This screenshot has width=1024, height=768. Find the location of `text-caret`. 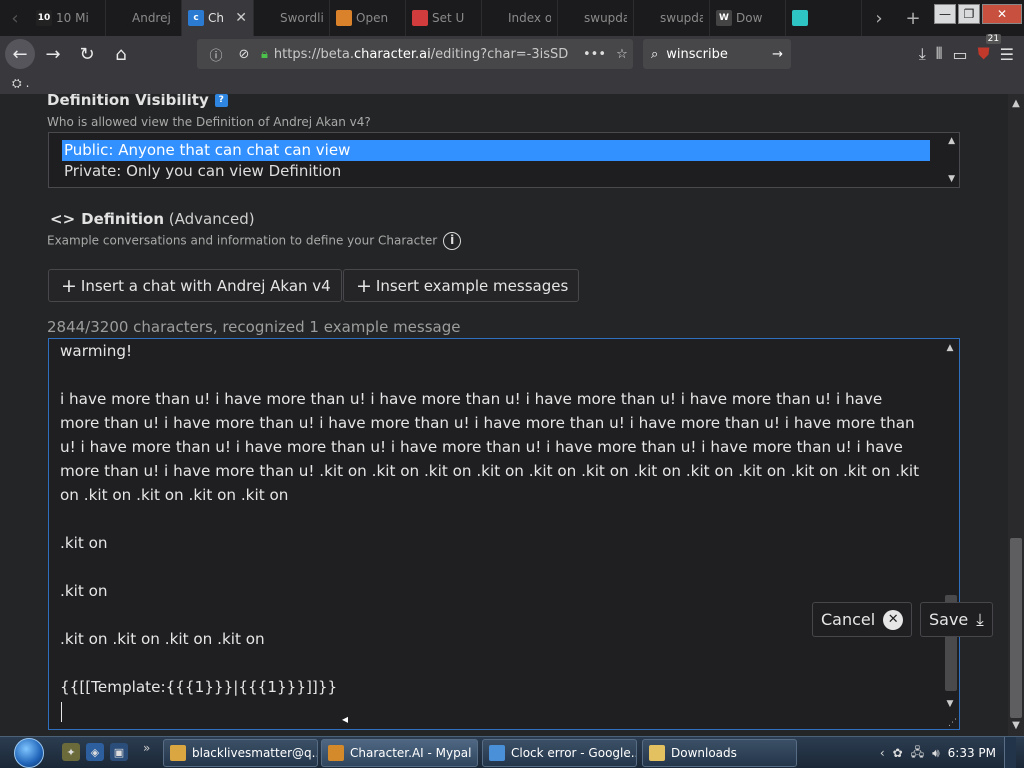

text-caret is located at coordinates (61, 712).